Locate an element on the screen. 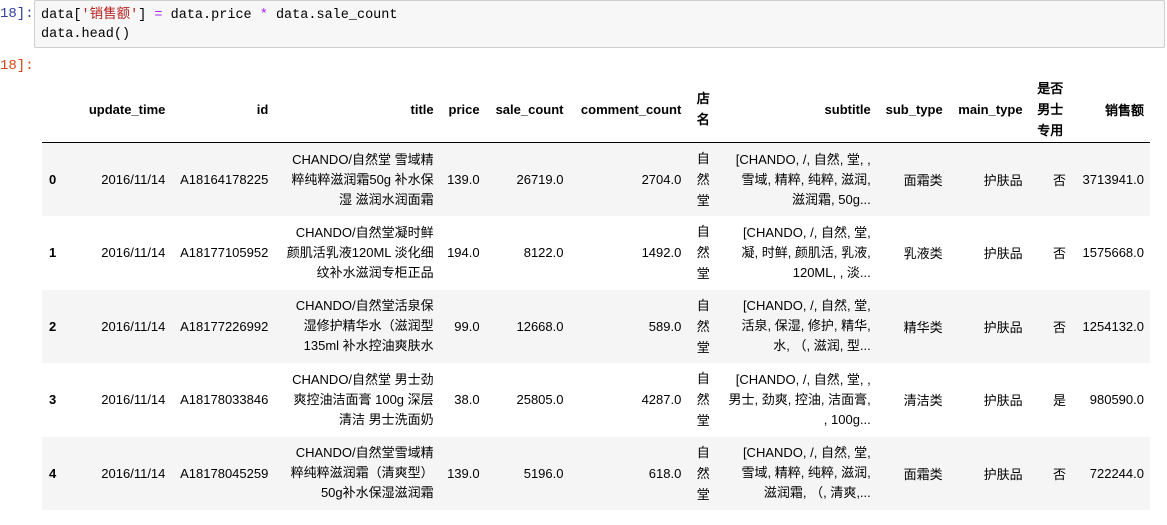  cell-men-only: 是 is located at coordinates (1060, 401).